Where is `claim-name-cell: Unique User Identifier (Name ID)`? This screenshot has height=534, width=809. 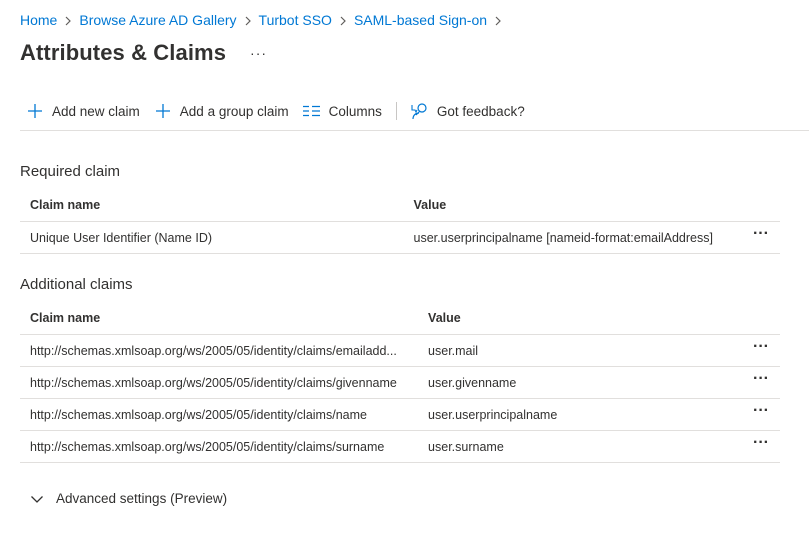
claim-name-cell: Unique User Identifier (Name ID) is located at coordinates (212, 237).